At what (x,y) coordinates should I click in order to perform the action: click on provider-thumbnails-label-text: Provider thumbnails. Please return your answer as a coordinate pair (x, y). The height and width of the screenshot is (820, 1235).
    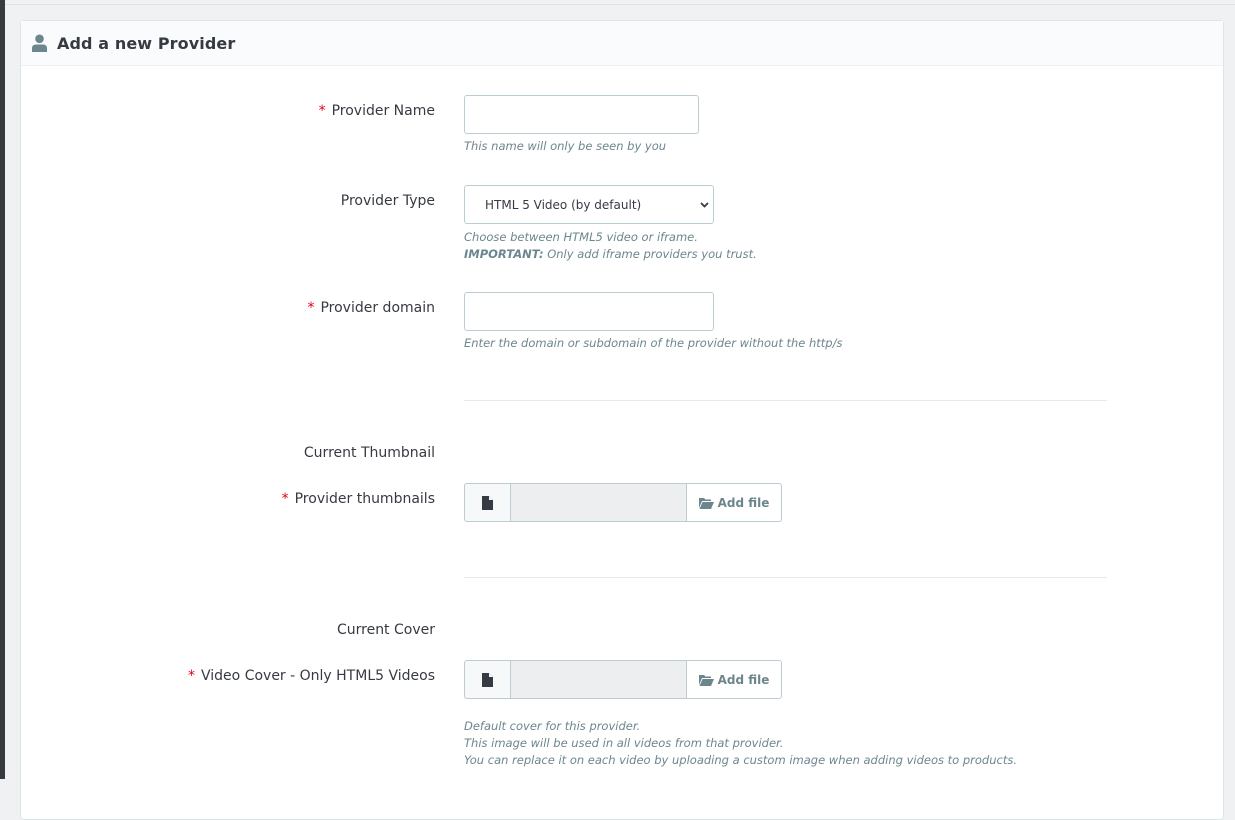
    Looking at the image, I should click on (364, 499).